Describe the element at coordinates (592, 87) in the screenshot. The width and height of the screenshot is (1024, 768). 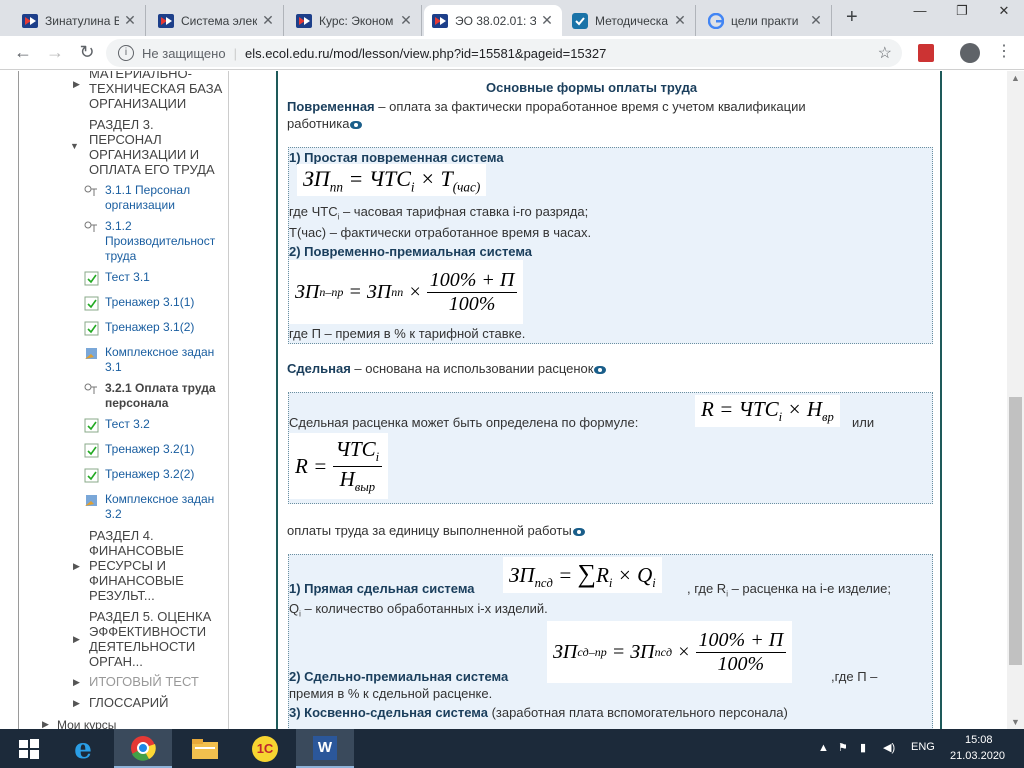
I see `lesson-heading: Основные формы оплаты труда` at that location.